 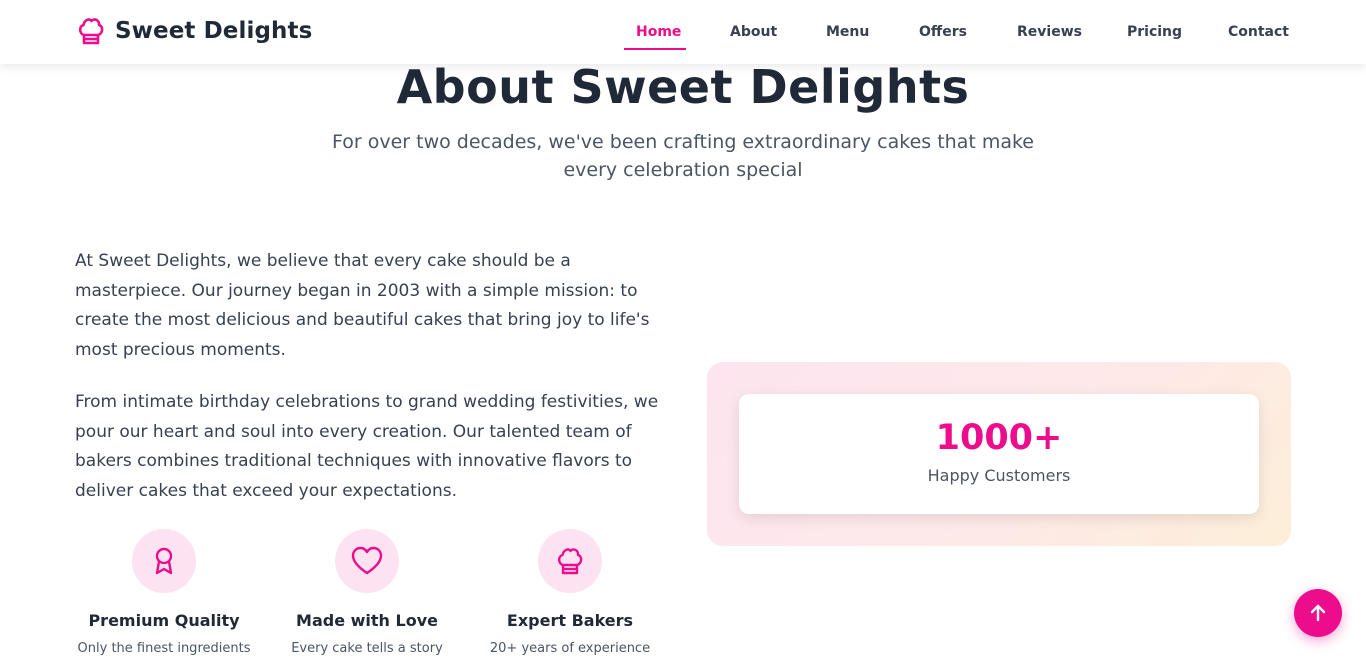 I want to click on feature-title: Made with Love, so click(x=367, y=620).